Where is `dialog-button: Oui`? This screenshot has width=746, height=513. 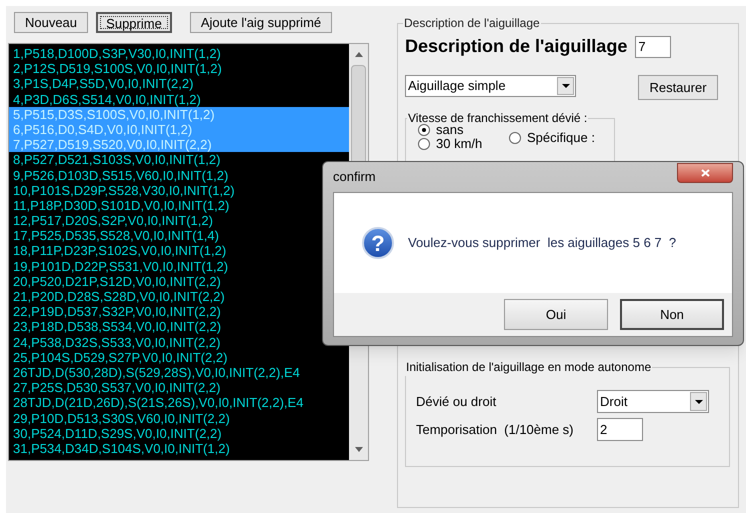 dialog-button: Oui is located at coordinates (556, 314).